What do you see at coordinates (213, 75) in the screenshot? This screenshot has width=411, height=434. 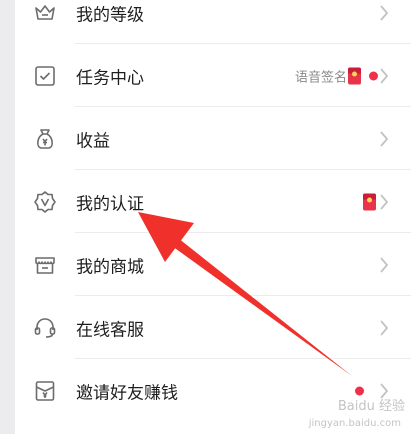 I see `menu-item-task-center: 任务中心 语音签名` at bounding box center [213, 75].